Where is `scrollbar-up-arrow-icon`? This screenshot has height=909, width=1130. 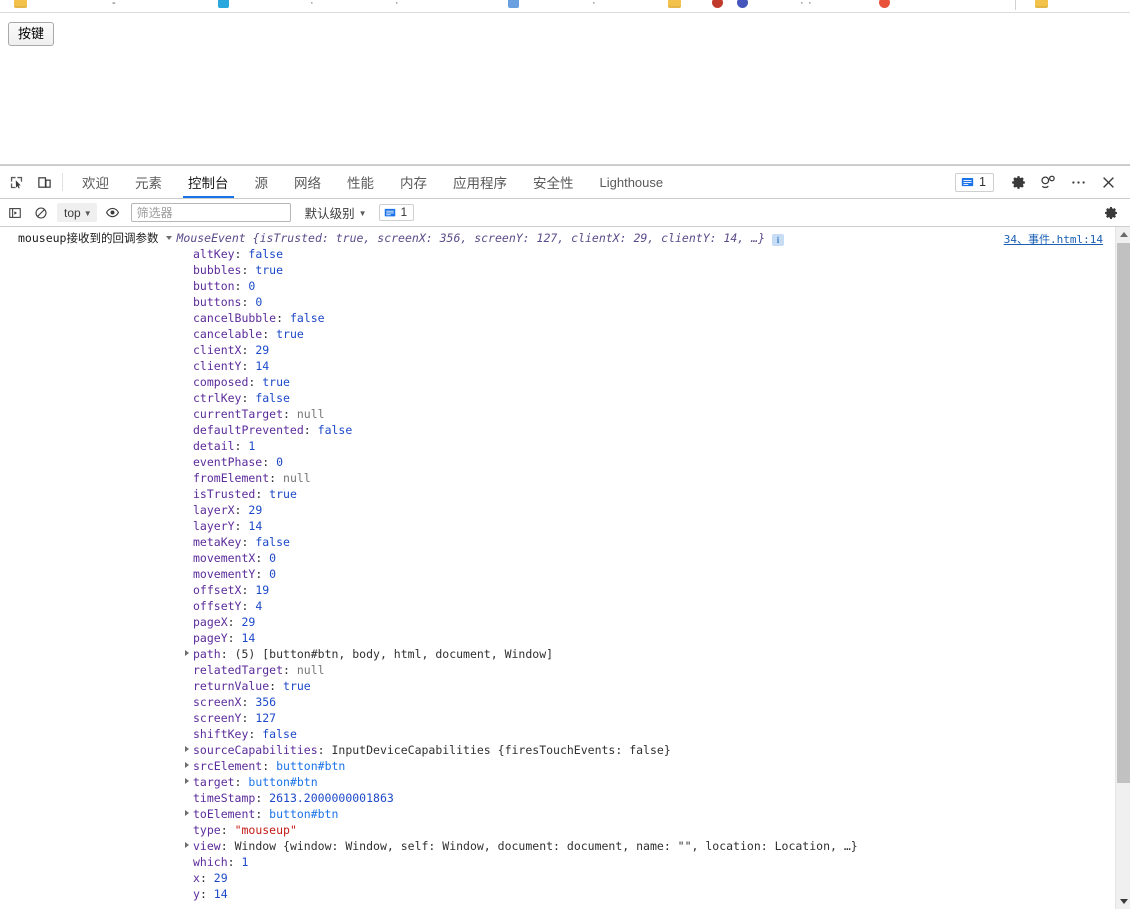
scrollbar-up-arrow-icon is located at coordinates (1123, 234).